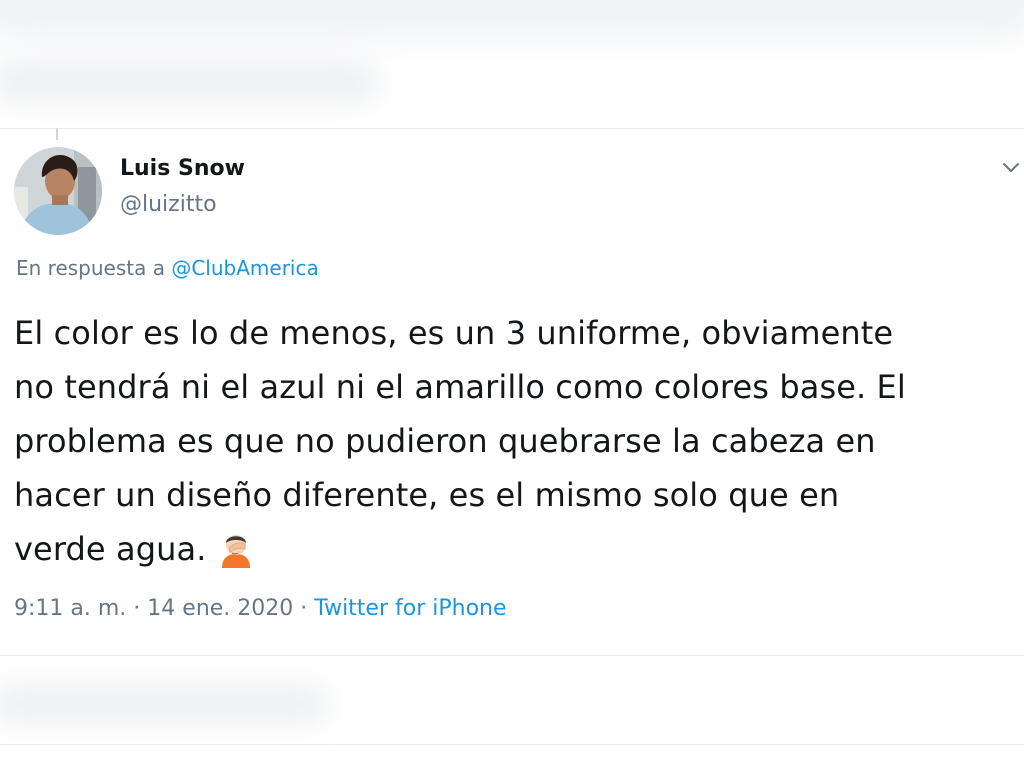 Image resolution: width=1024 pixels, height=768 pixels. I want to click on reply-context: En respuesta a @ClubAmerica, so click(167, 268).